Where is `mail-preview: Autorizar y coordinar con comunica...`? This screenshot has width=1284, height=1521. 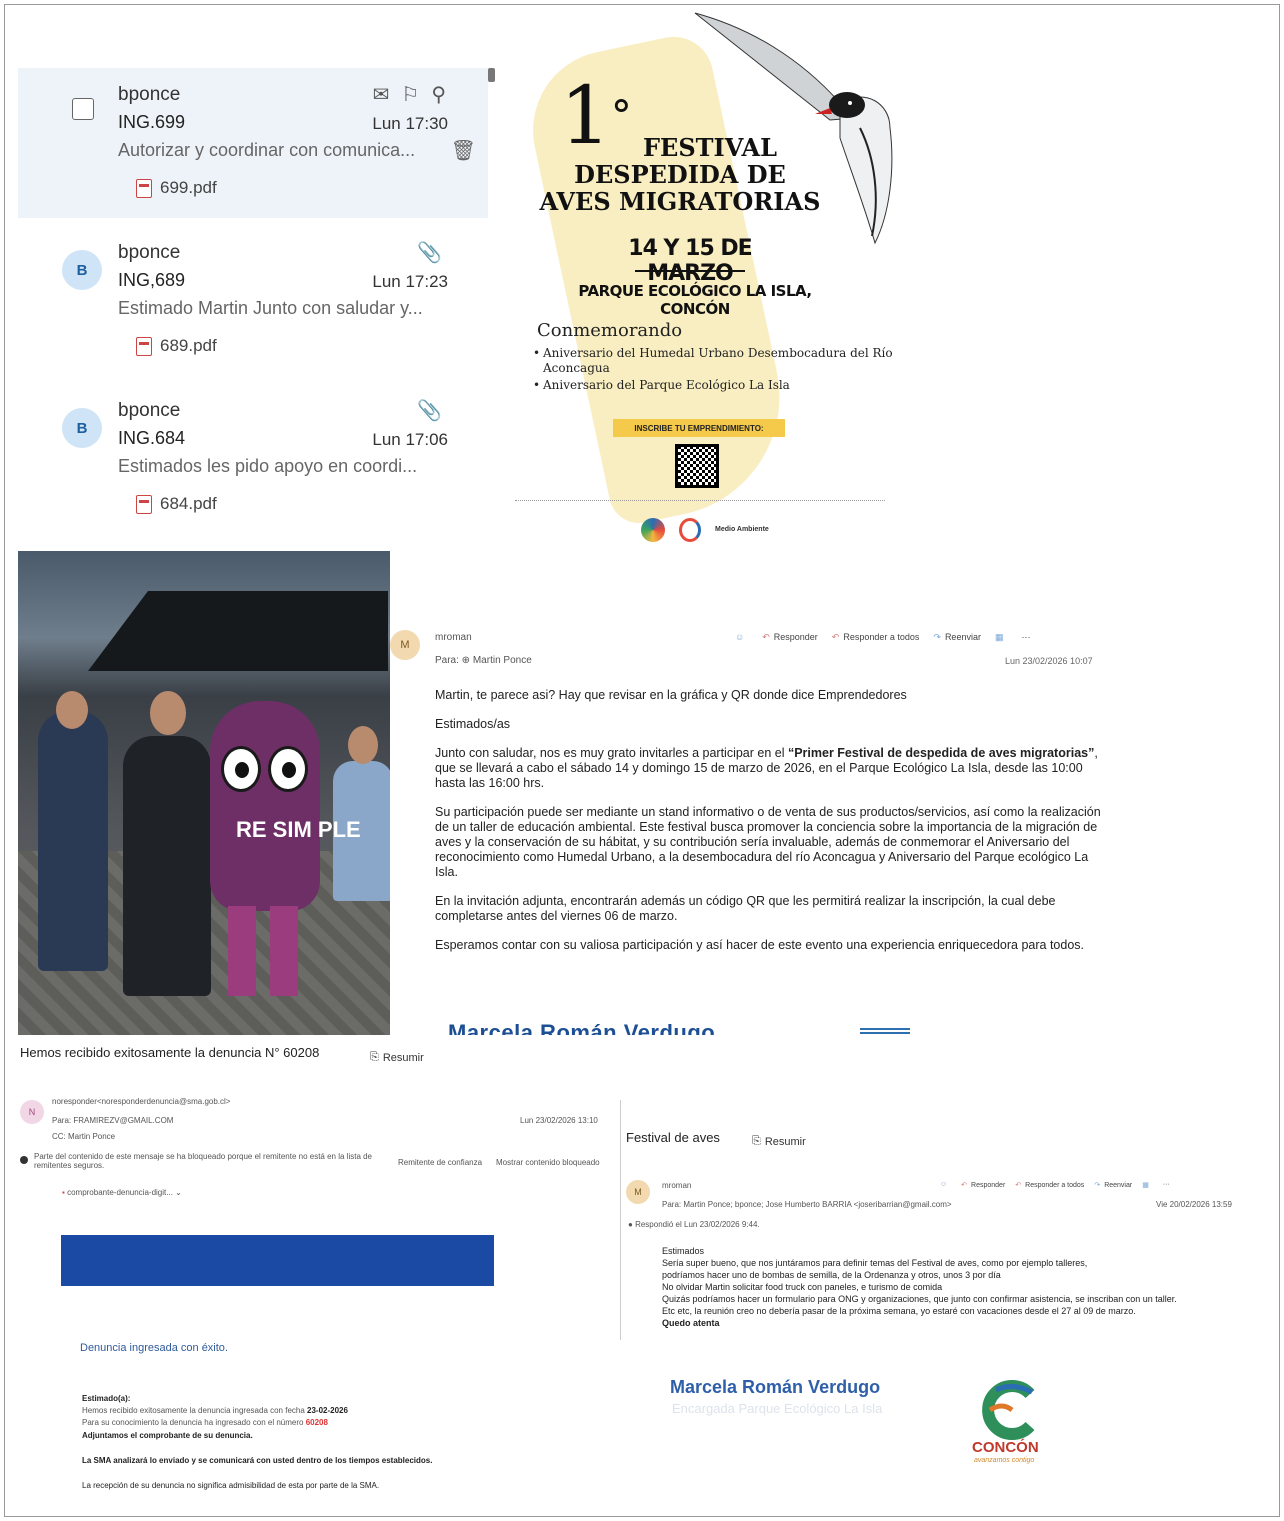
mail-preview: Autorizar y coordinar con comunica... is located at coordinates (267, 150).